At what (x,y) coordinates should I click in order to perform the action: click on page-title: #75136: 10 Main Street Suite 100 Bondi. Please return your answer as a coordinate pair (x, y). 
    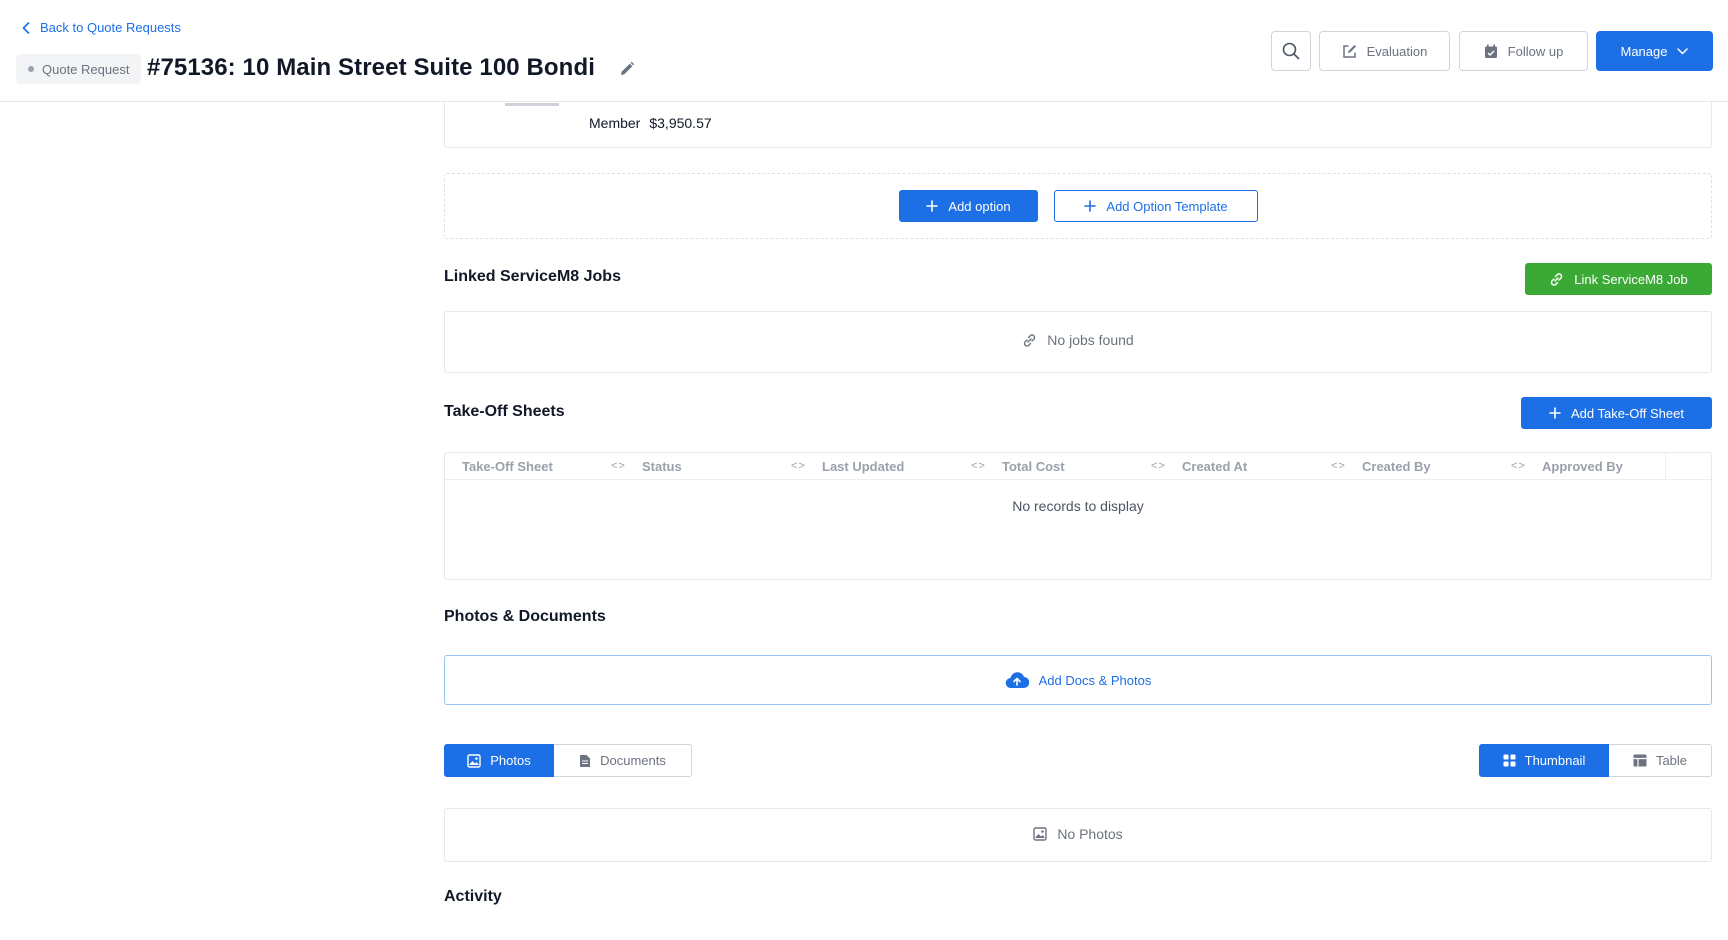
    Looking at the image, I should click on (371, 67).